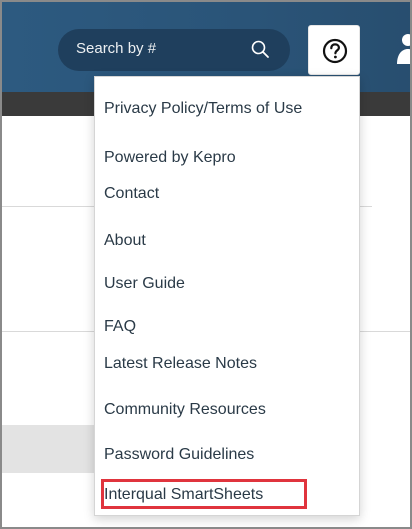 The height and width of the screenshot is (529, 412). What do you see at coordinates (403, 48) in the screenshot?
I see `user-icon` at bounding box center [403, 48].